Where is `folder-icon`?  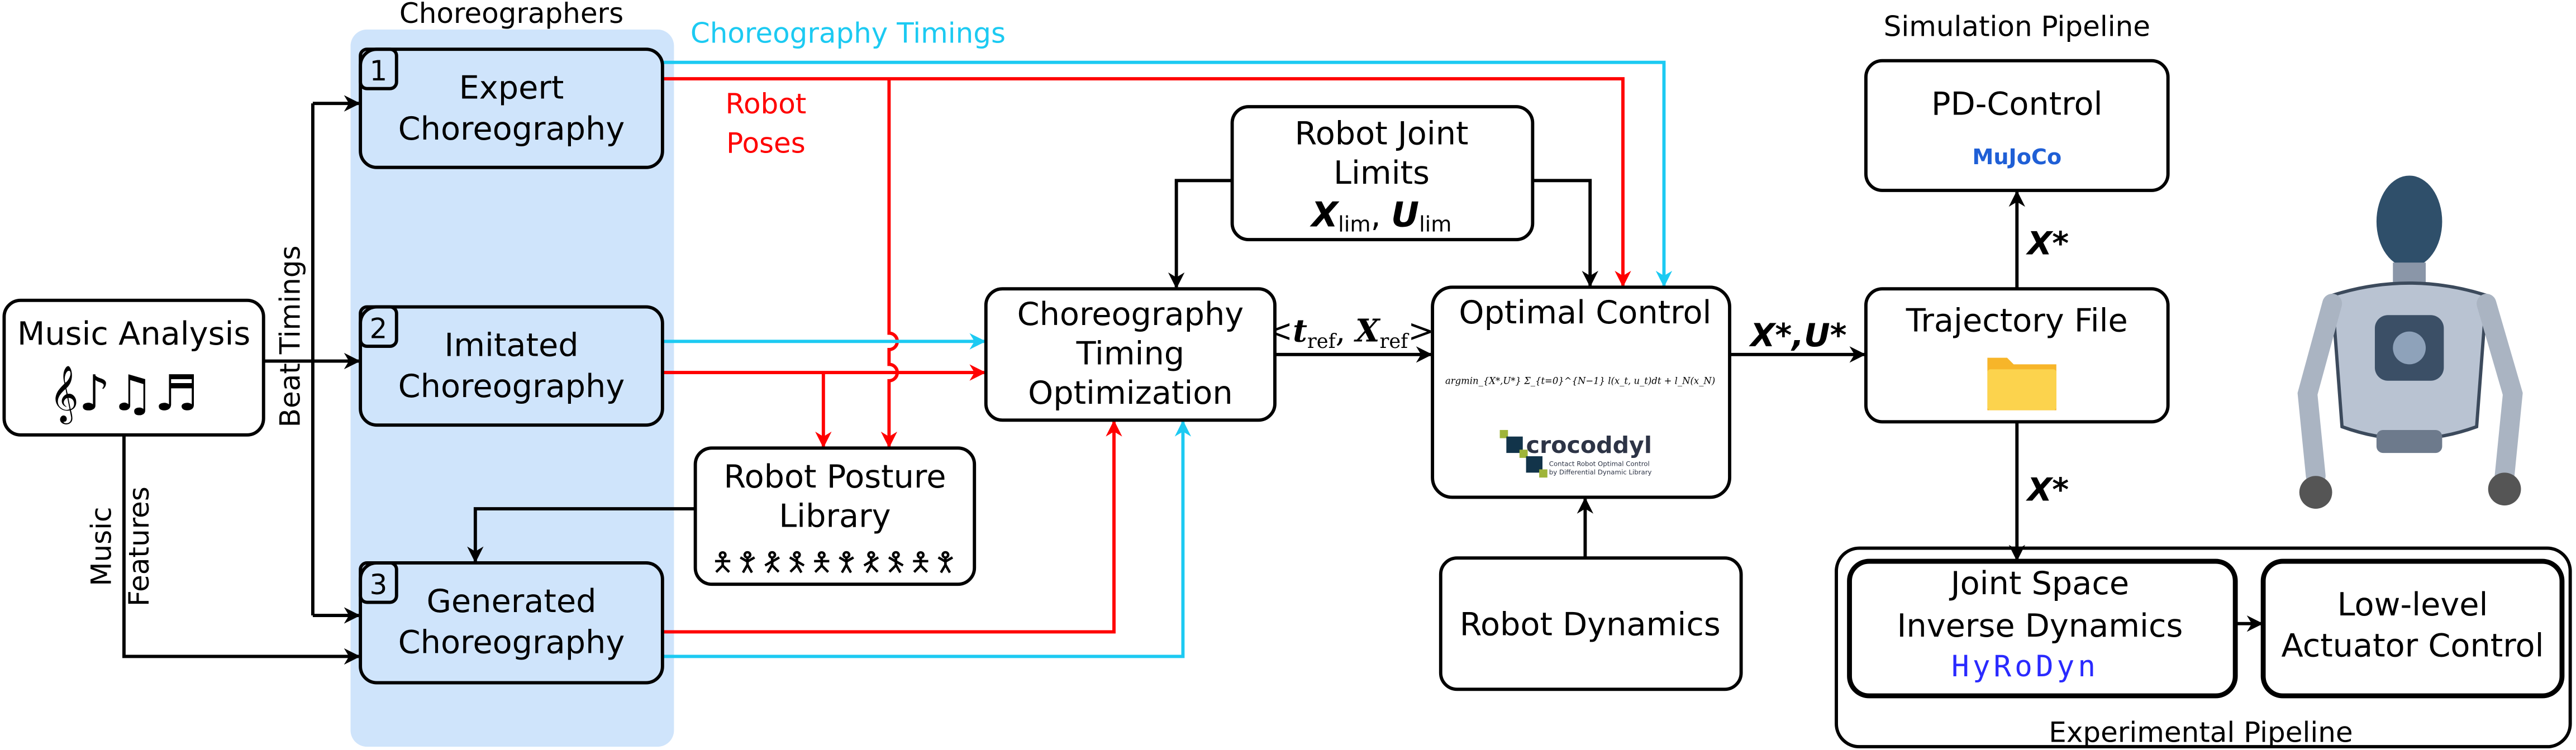 folder-icon is located at coordinates (2021, 383).